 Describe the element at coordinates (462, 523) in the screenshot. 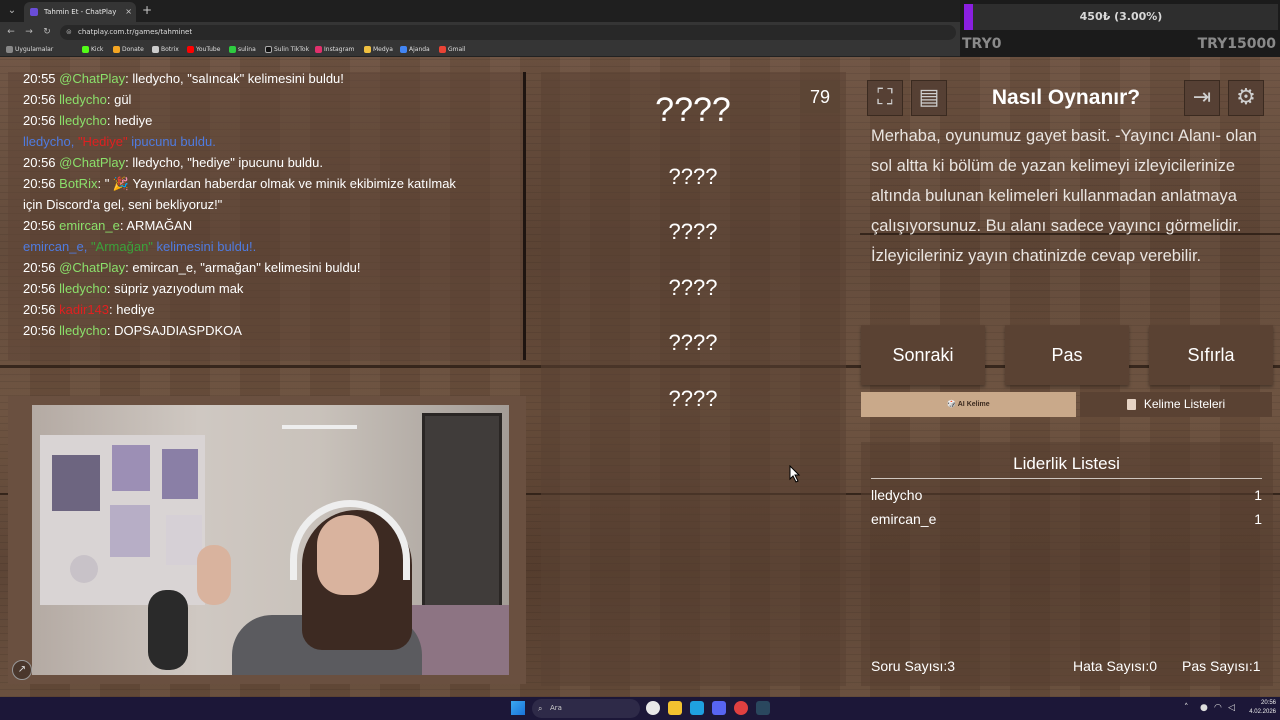

I see `webcam-window` at that location.